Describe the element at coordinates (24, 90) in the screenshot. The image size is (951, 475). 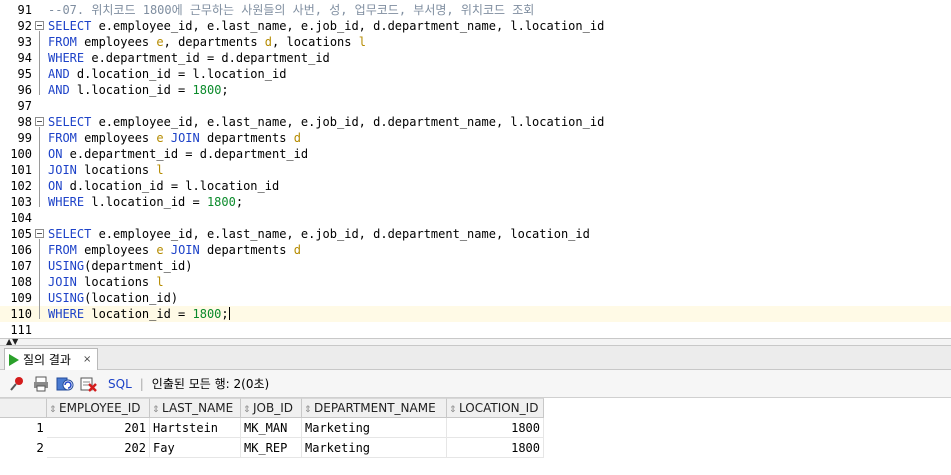
I see `line-number: 96` at that location.